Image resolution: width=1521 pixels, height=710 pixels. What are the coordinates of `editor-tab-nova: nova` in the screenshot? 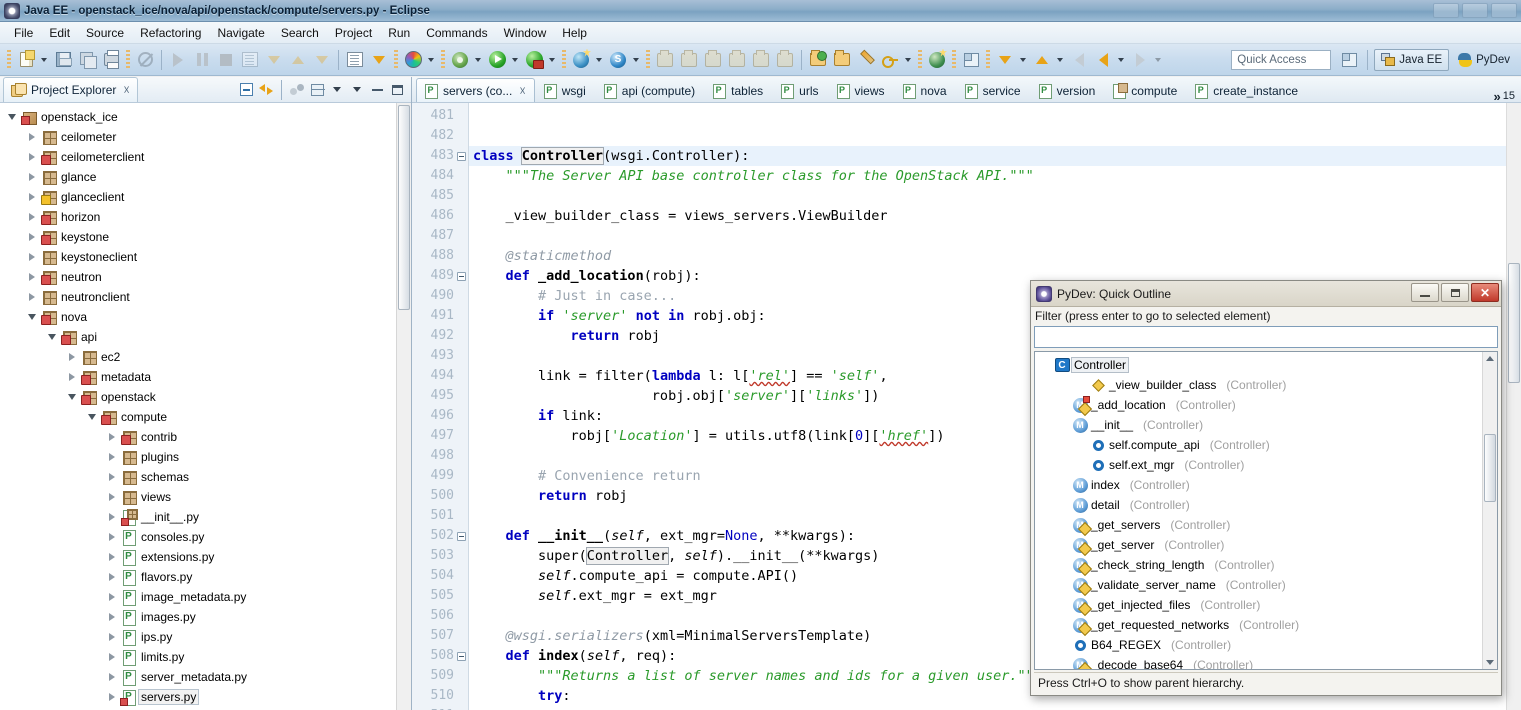 It's located at (925, 90).